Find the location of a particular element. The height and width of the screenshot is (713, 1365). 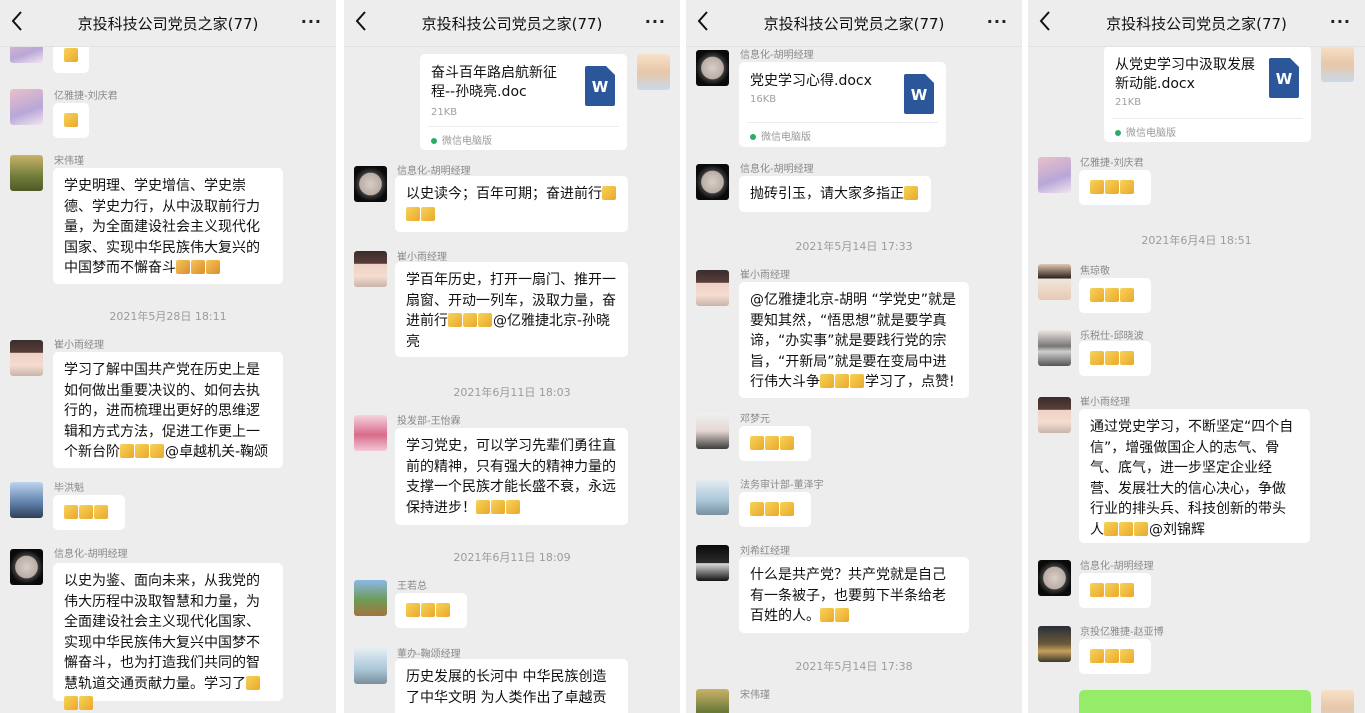

file-size: 16KB is located at coordinates (763, 99).